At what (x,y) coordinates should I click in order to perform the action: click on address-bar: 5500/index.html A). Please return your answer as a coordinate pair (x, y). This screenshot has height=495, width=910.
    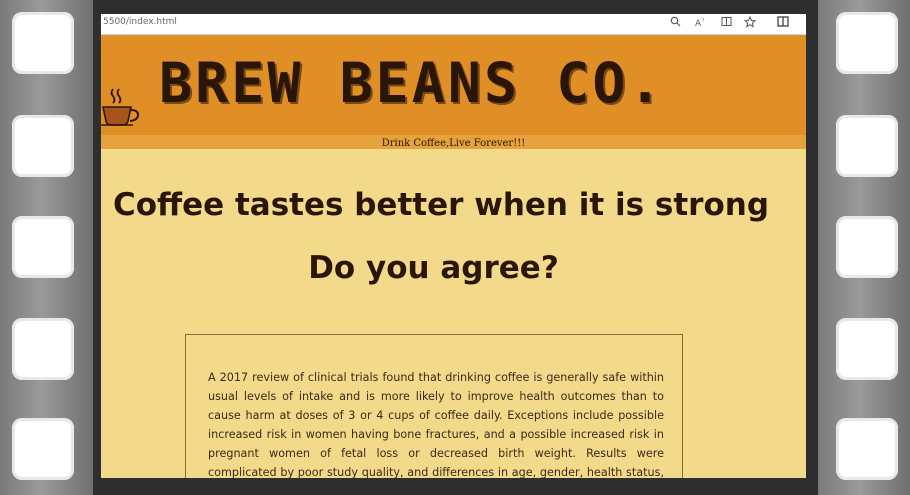
    Looking at the image, I should click on (453, 24).